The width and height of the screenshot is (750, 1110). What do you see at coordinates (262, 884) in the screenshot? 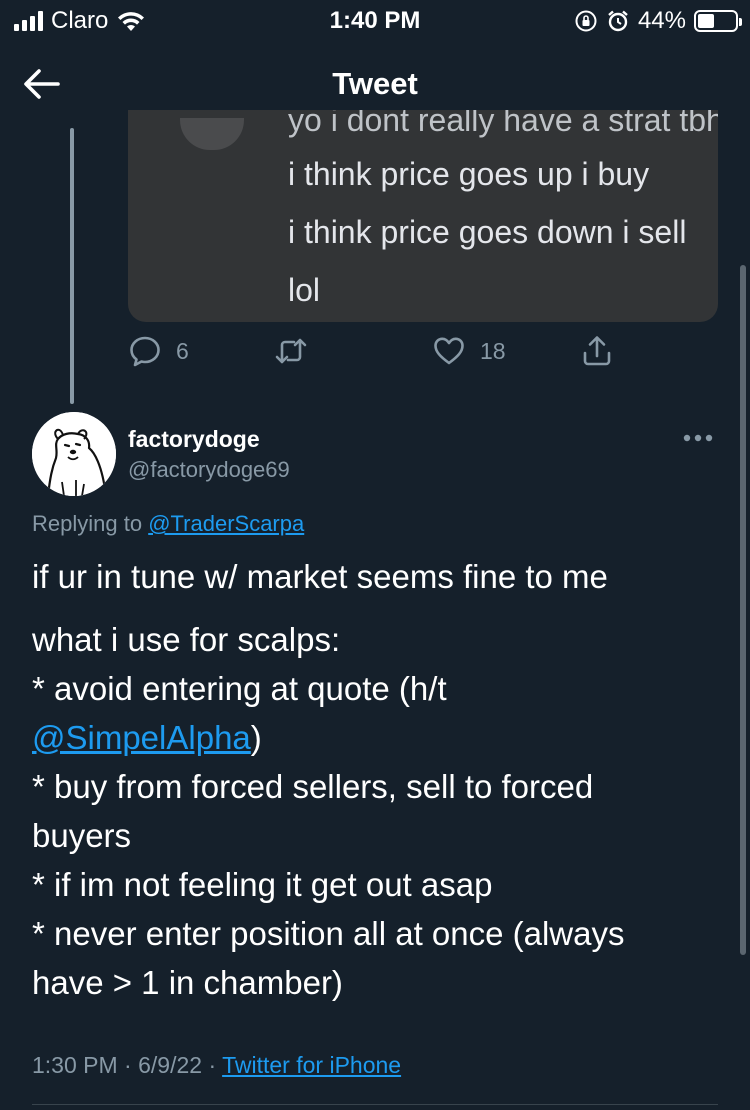
I see `tweet-text-line: * if im not feeling it get out asap` at bounding box center [262, 884].